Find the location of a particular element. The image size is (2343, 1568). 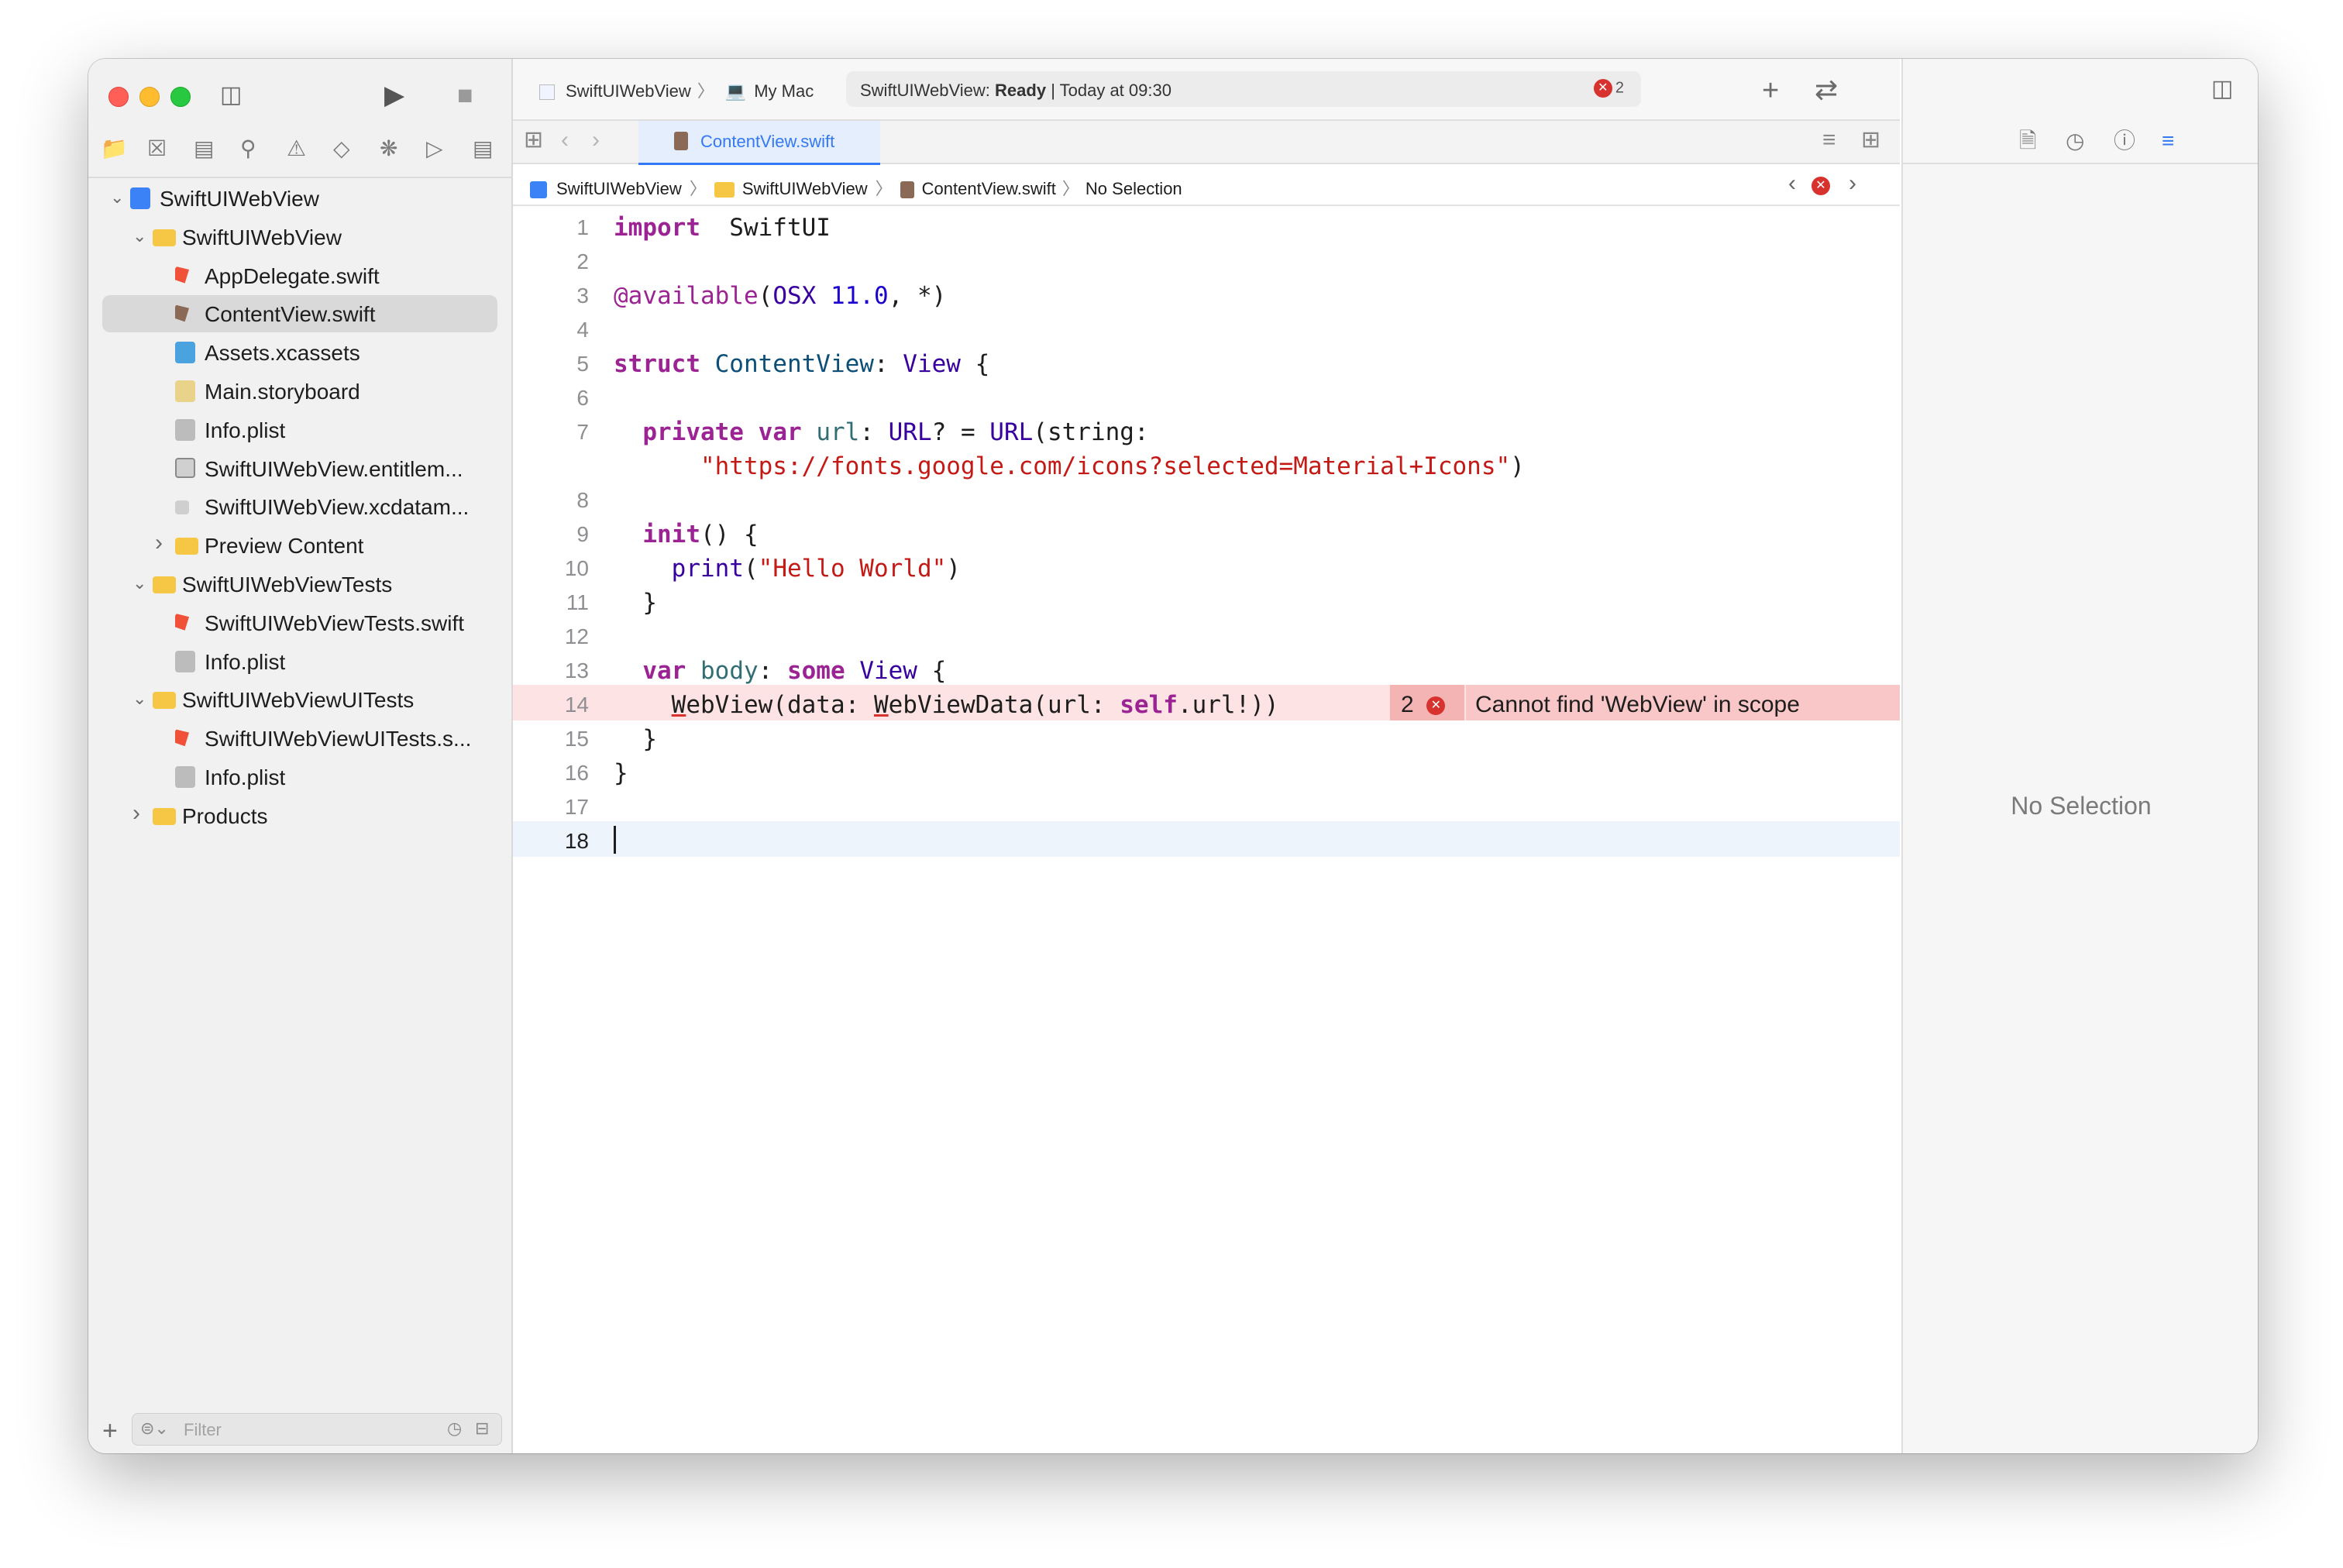

code-token: URL is located at coordinates (910, 432).